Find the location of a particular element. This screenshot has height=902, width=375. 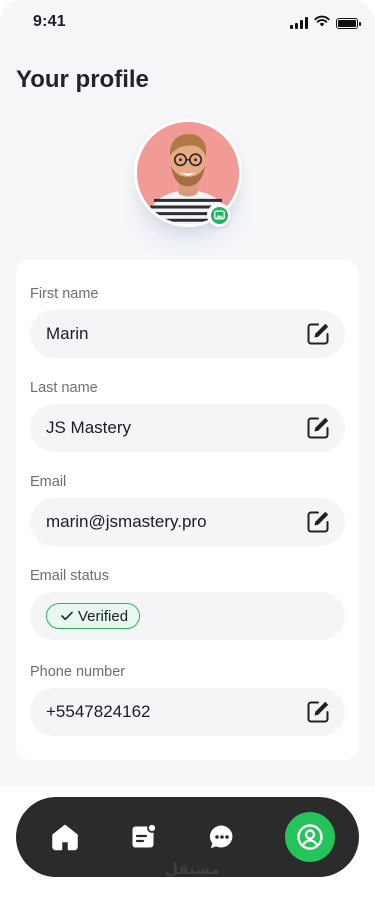

chat-icon is located at coordinates (221, 837).